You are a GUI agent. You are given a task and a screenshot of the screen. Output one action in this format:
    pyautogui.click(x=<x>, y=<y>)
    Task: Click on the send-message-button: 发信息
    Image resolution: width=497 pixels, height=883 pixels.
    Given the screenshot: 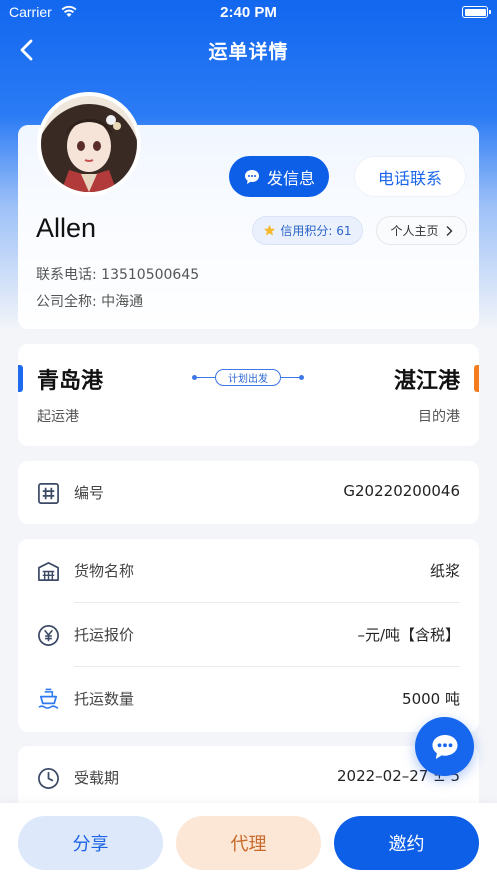 What is the action you would take?
    pyautogui.click(x=279, y=176)
    